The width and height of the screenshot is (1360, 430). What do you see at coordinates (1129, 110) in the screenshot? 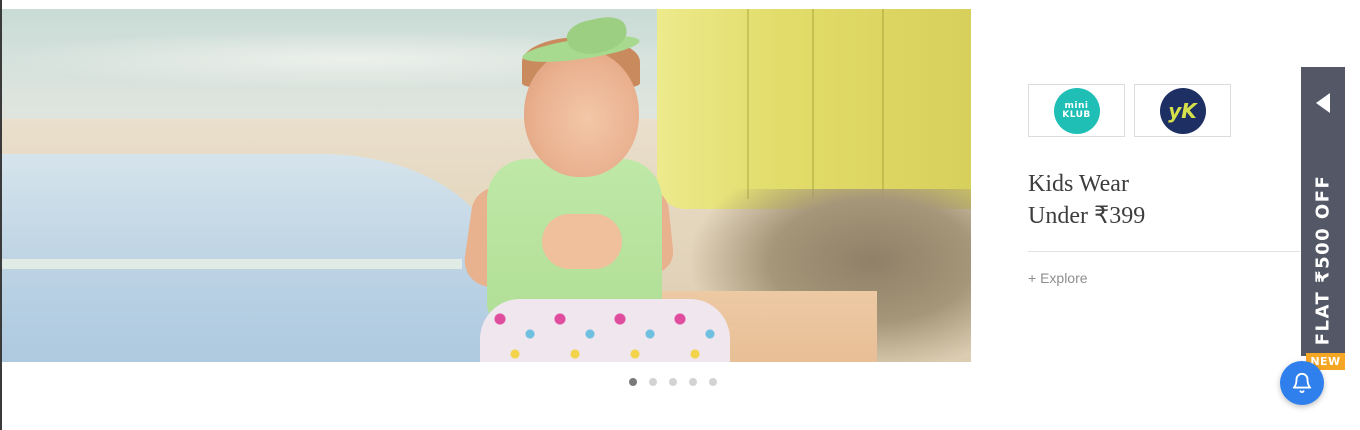
I see `brand-logos: mini KLUB yK` at bounding box center [1129, 110].